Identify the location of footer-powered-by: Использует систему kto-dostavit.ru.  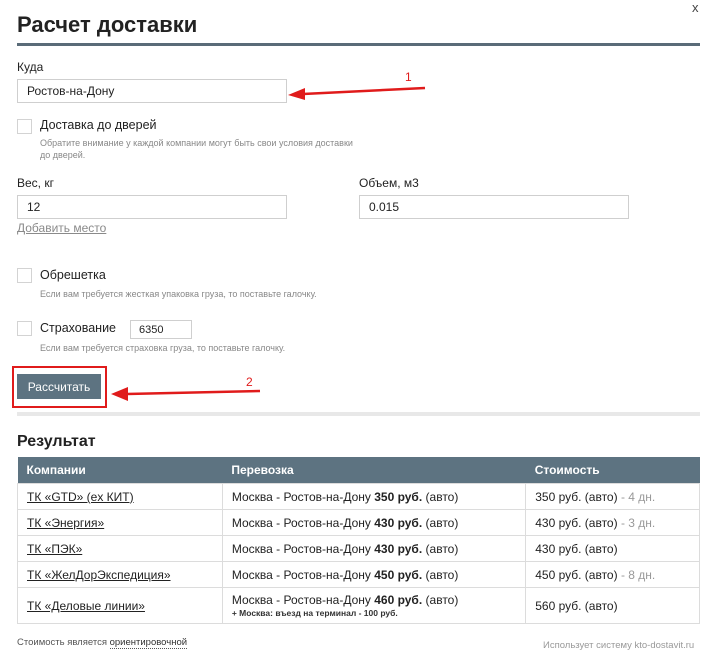
(619, 645).